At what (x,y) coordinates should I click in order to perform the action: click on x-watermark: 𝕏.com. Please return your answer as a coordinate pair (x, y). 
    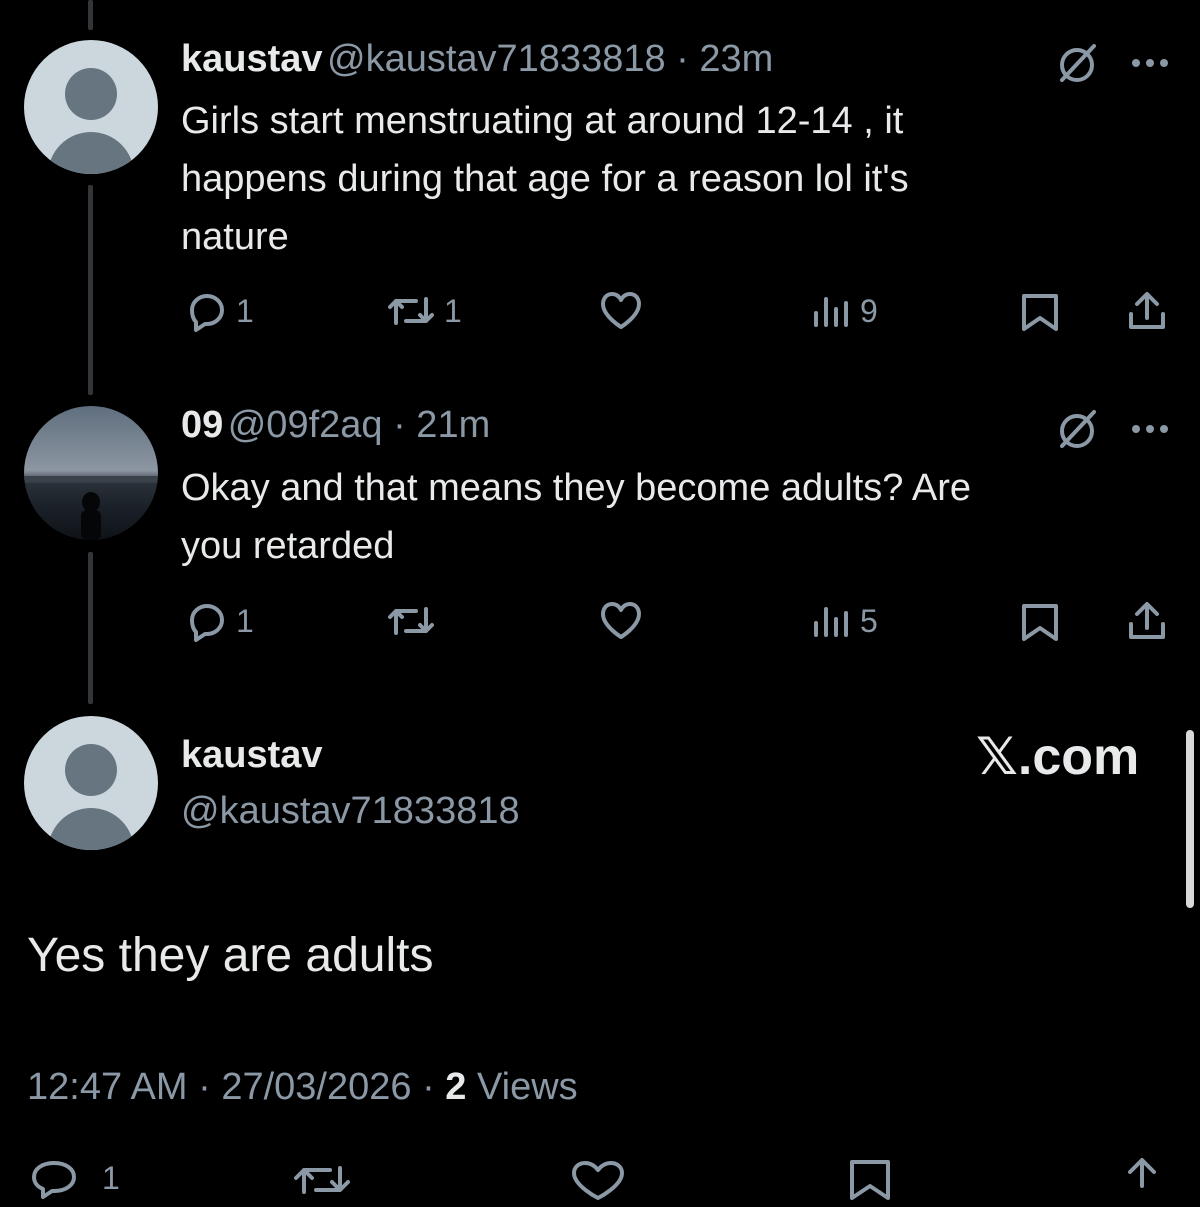
    Looking at the image, I should click on (1058, 757).